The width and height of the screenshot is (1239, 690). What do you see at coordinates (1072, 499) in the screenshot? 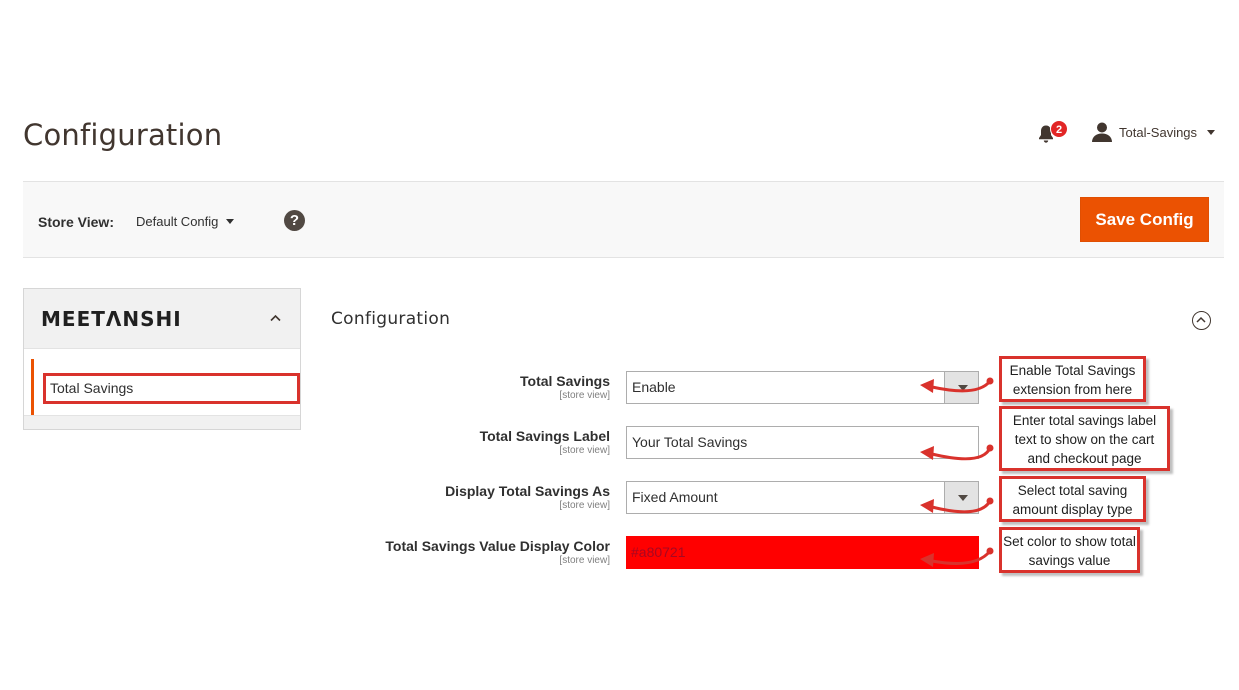
I see `callout-display-type: Select total saving amount display type` at bounding box center [1072, 499].